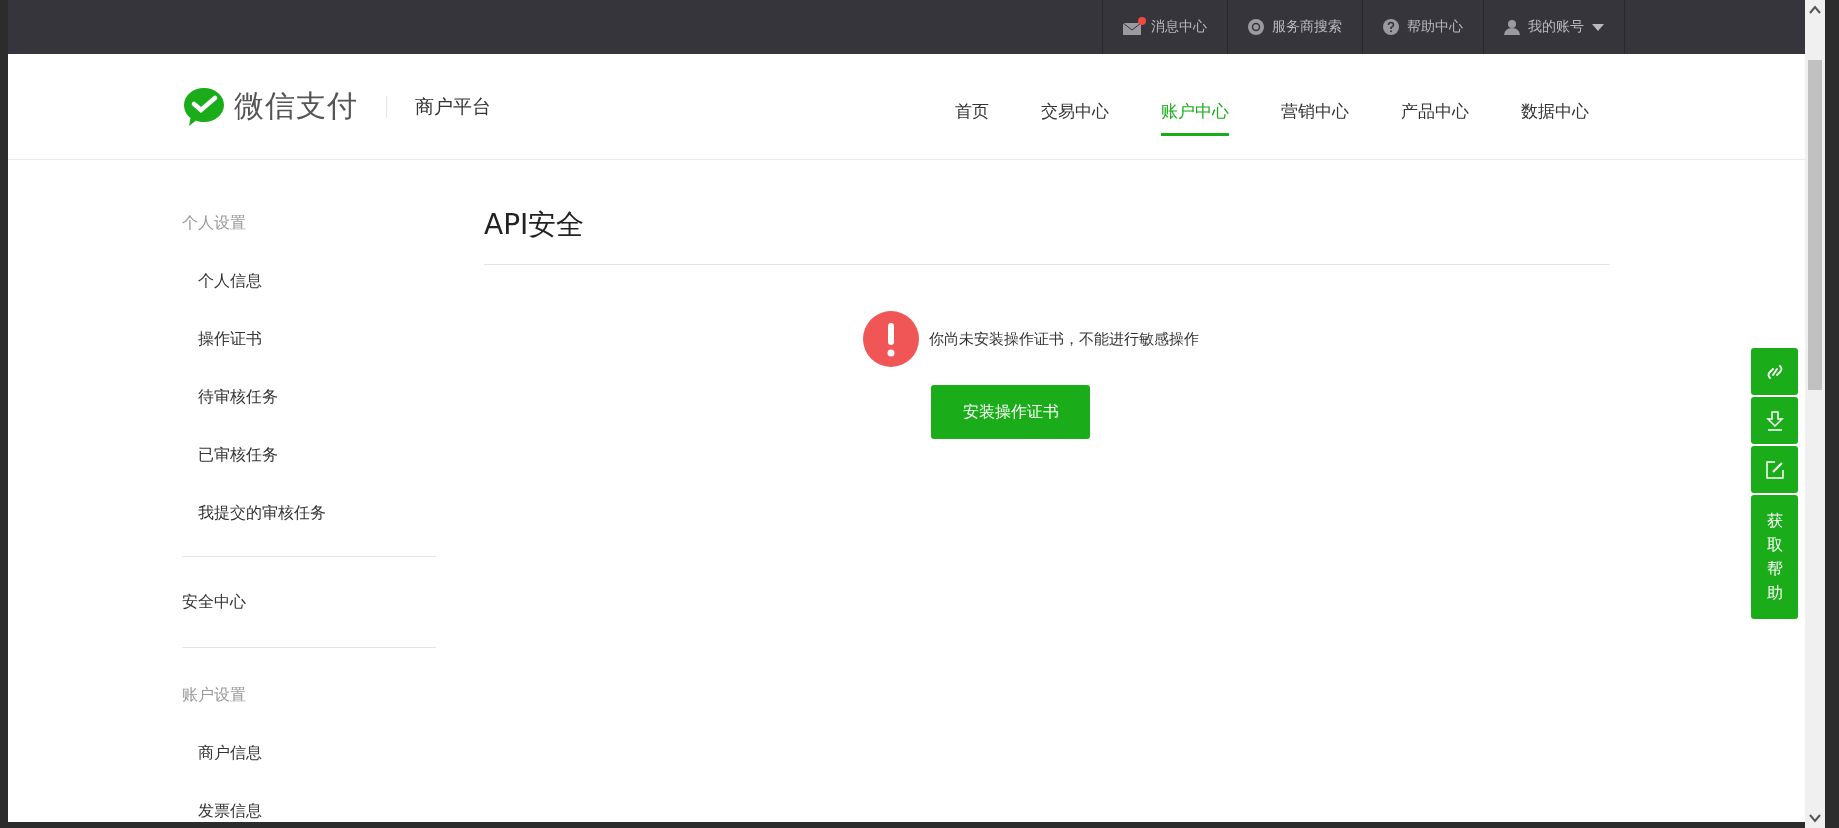  I want to click on sidebar-section-title: 账户设置, so click(214, 695).